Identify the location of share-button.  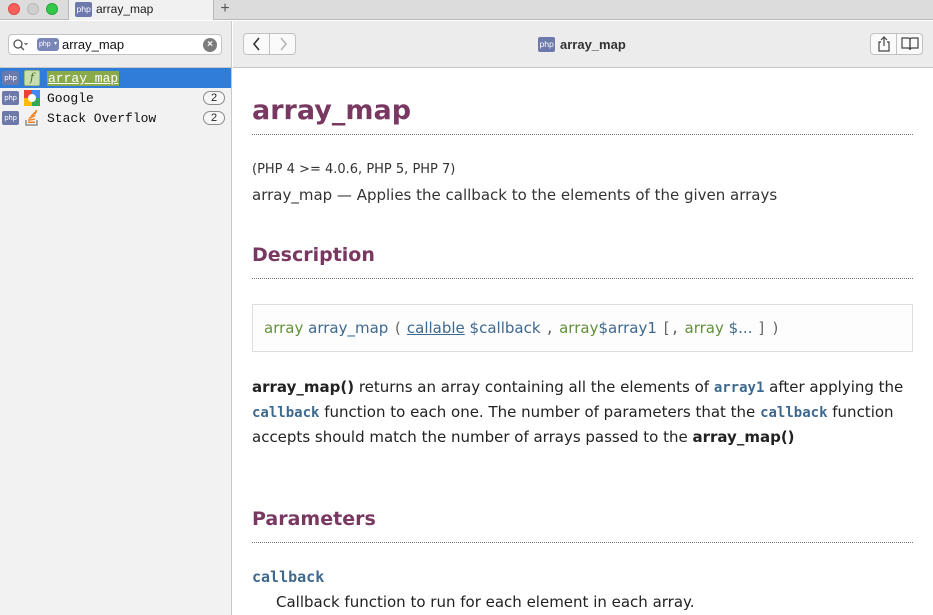
(884, 44).